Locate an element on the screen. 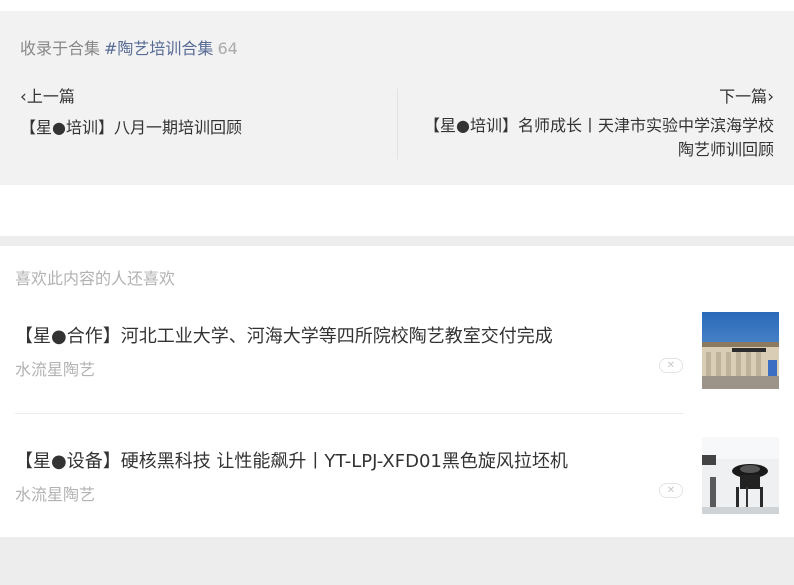 This screenshot has width=794, height=585. prev-label: 上一篇 is located at coordinates (50, 96).